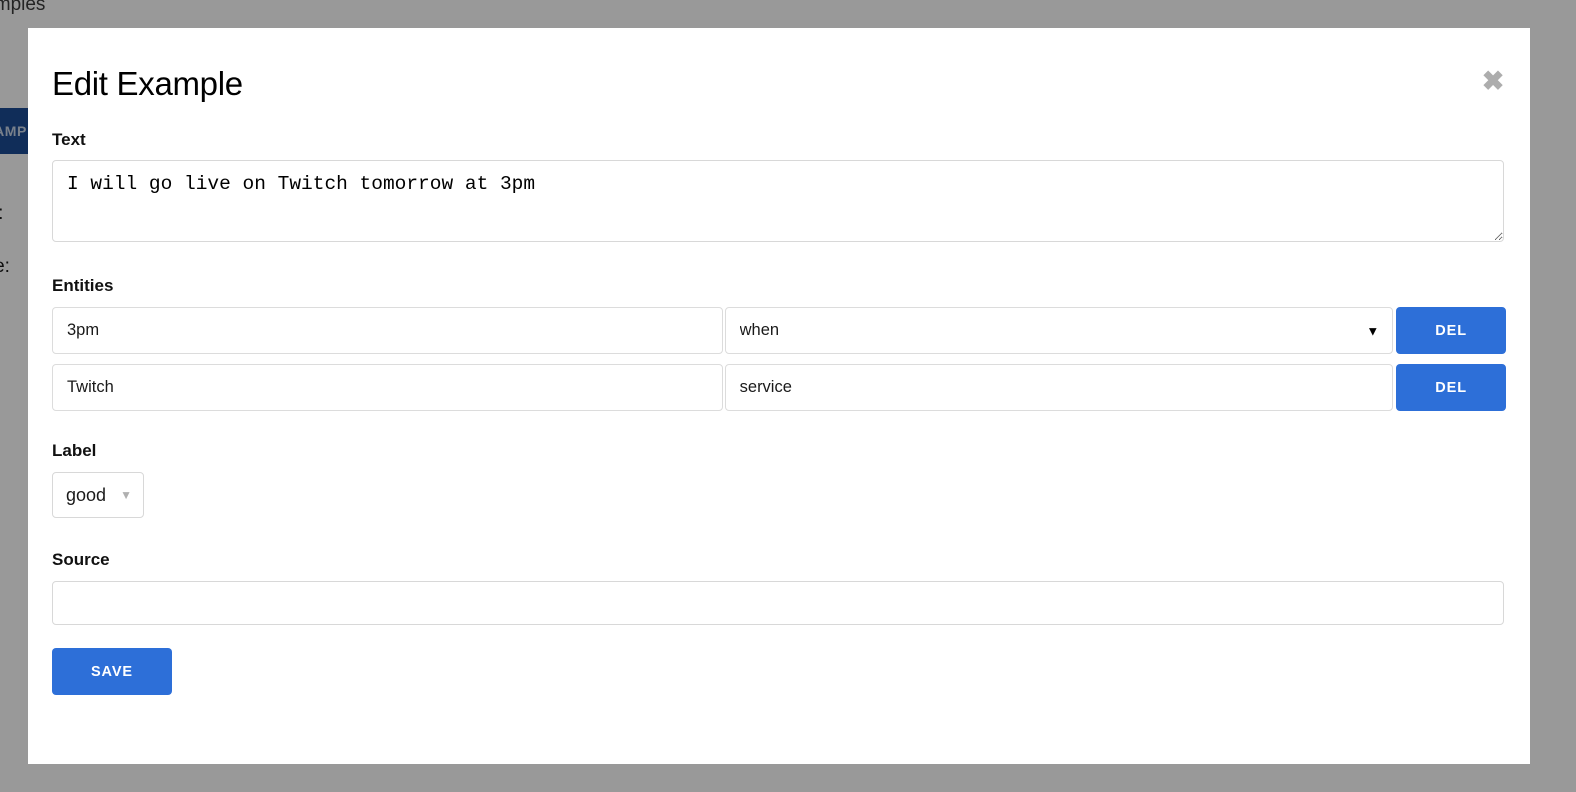 This screenshot has width=1576, height=792. What do you see at coordinates (83, 286) in the screenshot?
I see `entities-section-label: Entities` at bounding box center [83, 286].